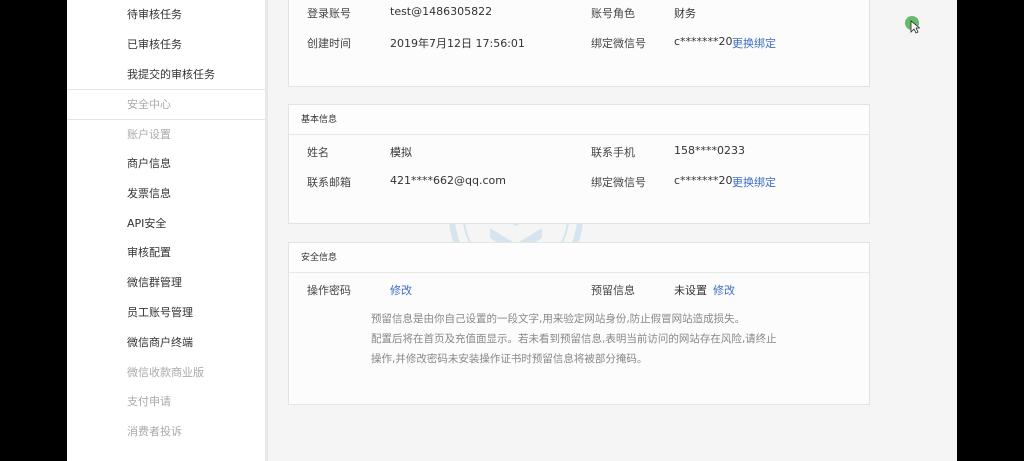  Describe the element at coordinates (618, 43) in the screenshot. I see `bound-wechat-label: 绑定微信号` at that location.